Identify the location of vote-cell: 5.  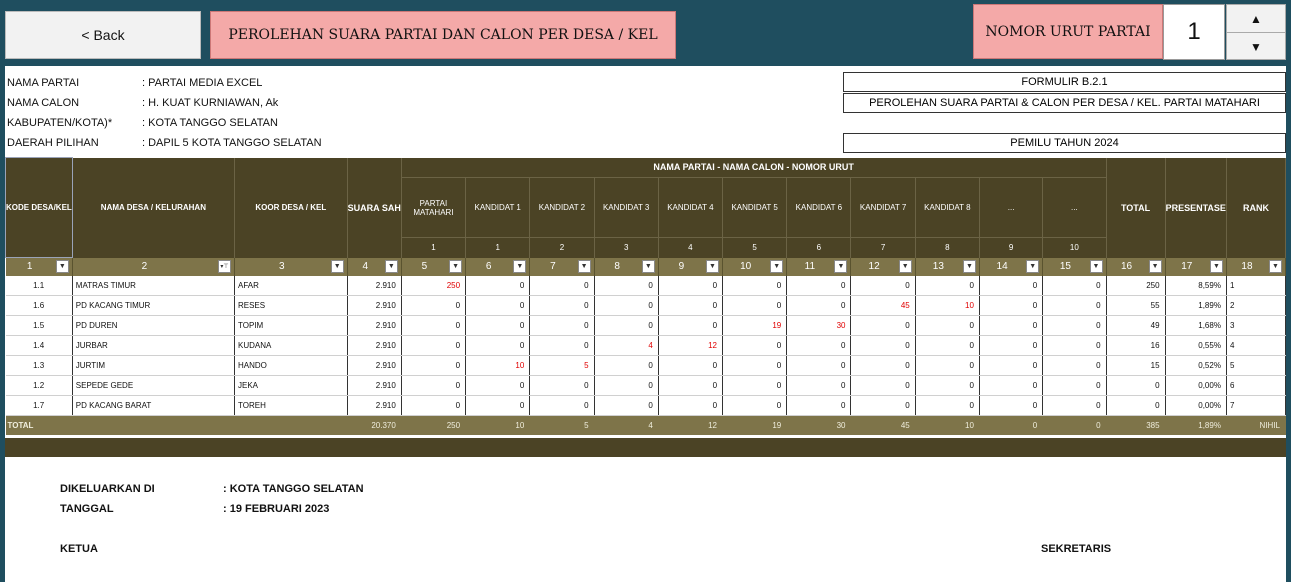
(562, 365).